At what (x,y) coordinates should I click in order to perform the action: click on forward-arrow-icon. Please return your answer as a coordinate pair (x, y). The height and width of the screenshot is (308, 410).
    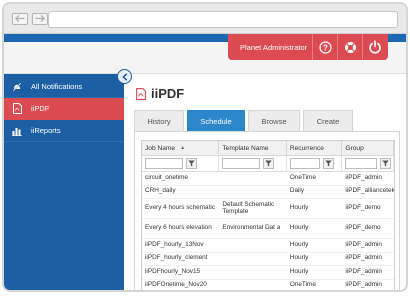
    Looking at the image, I should click on (40, 19).